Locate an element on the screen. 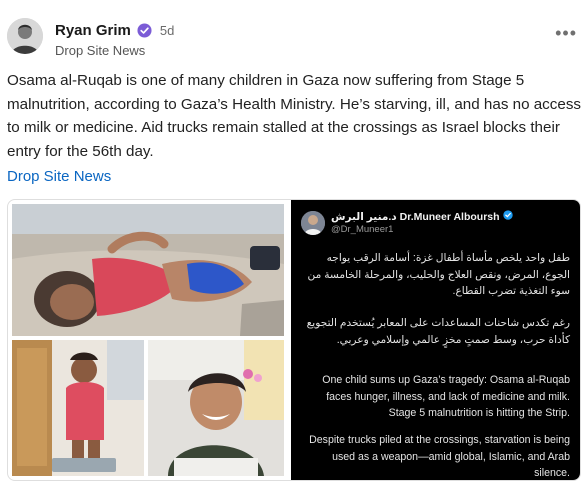 The width and height of the screenshot is (588, 486). tweet-handle: @Dr_Muneer1 is located at coordinates (362, 229).